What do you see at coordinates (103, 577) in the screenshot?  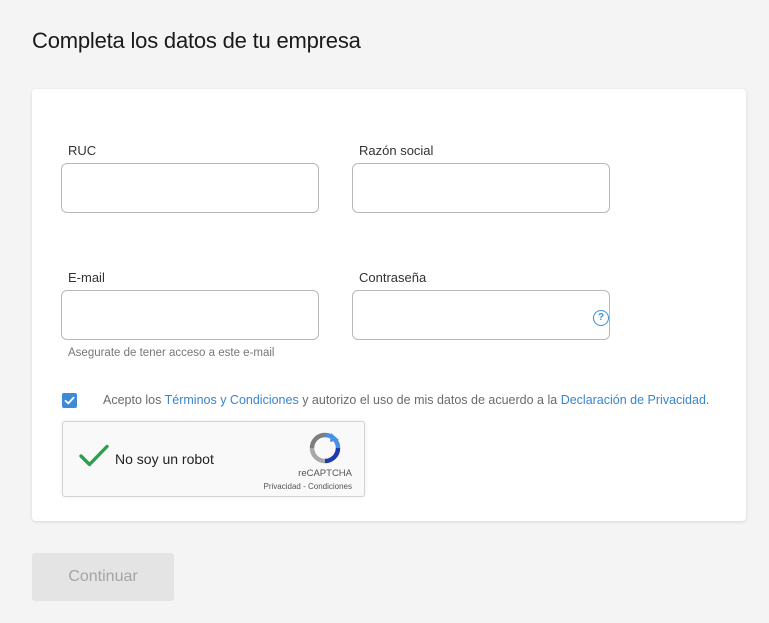 I see `continue-button: Continuar` at bounding box center [103, 577].